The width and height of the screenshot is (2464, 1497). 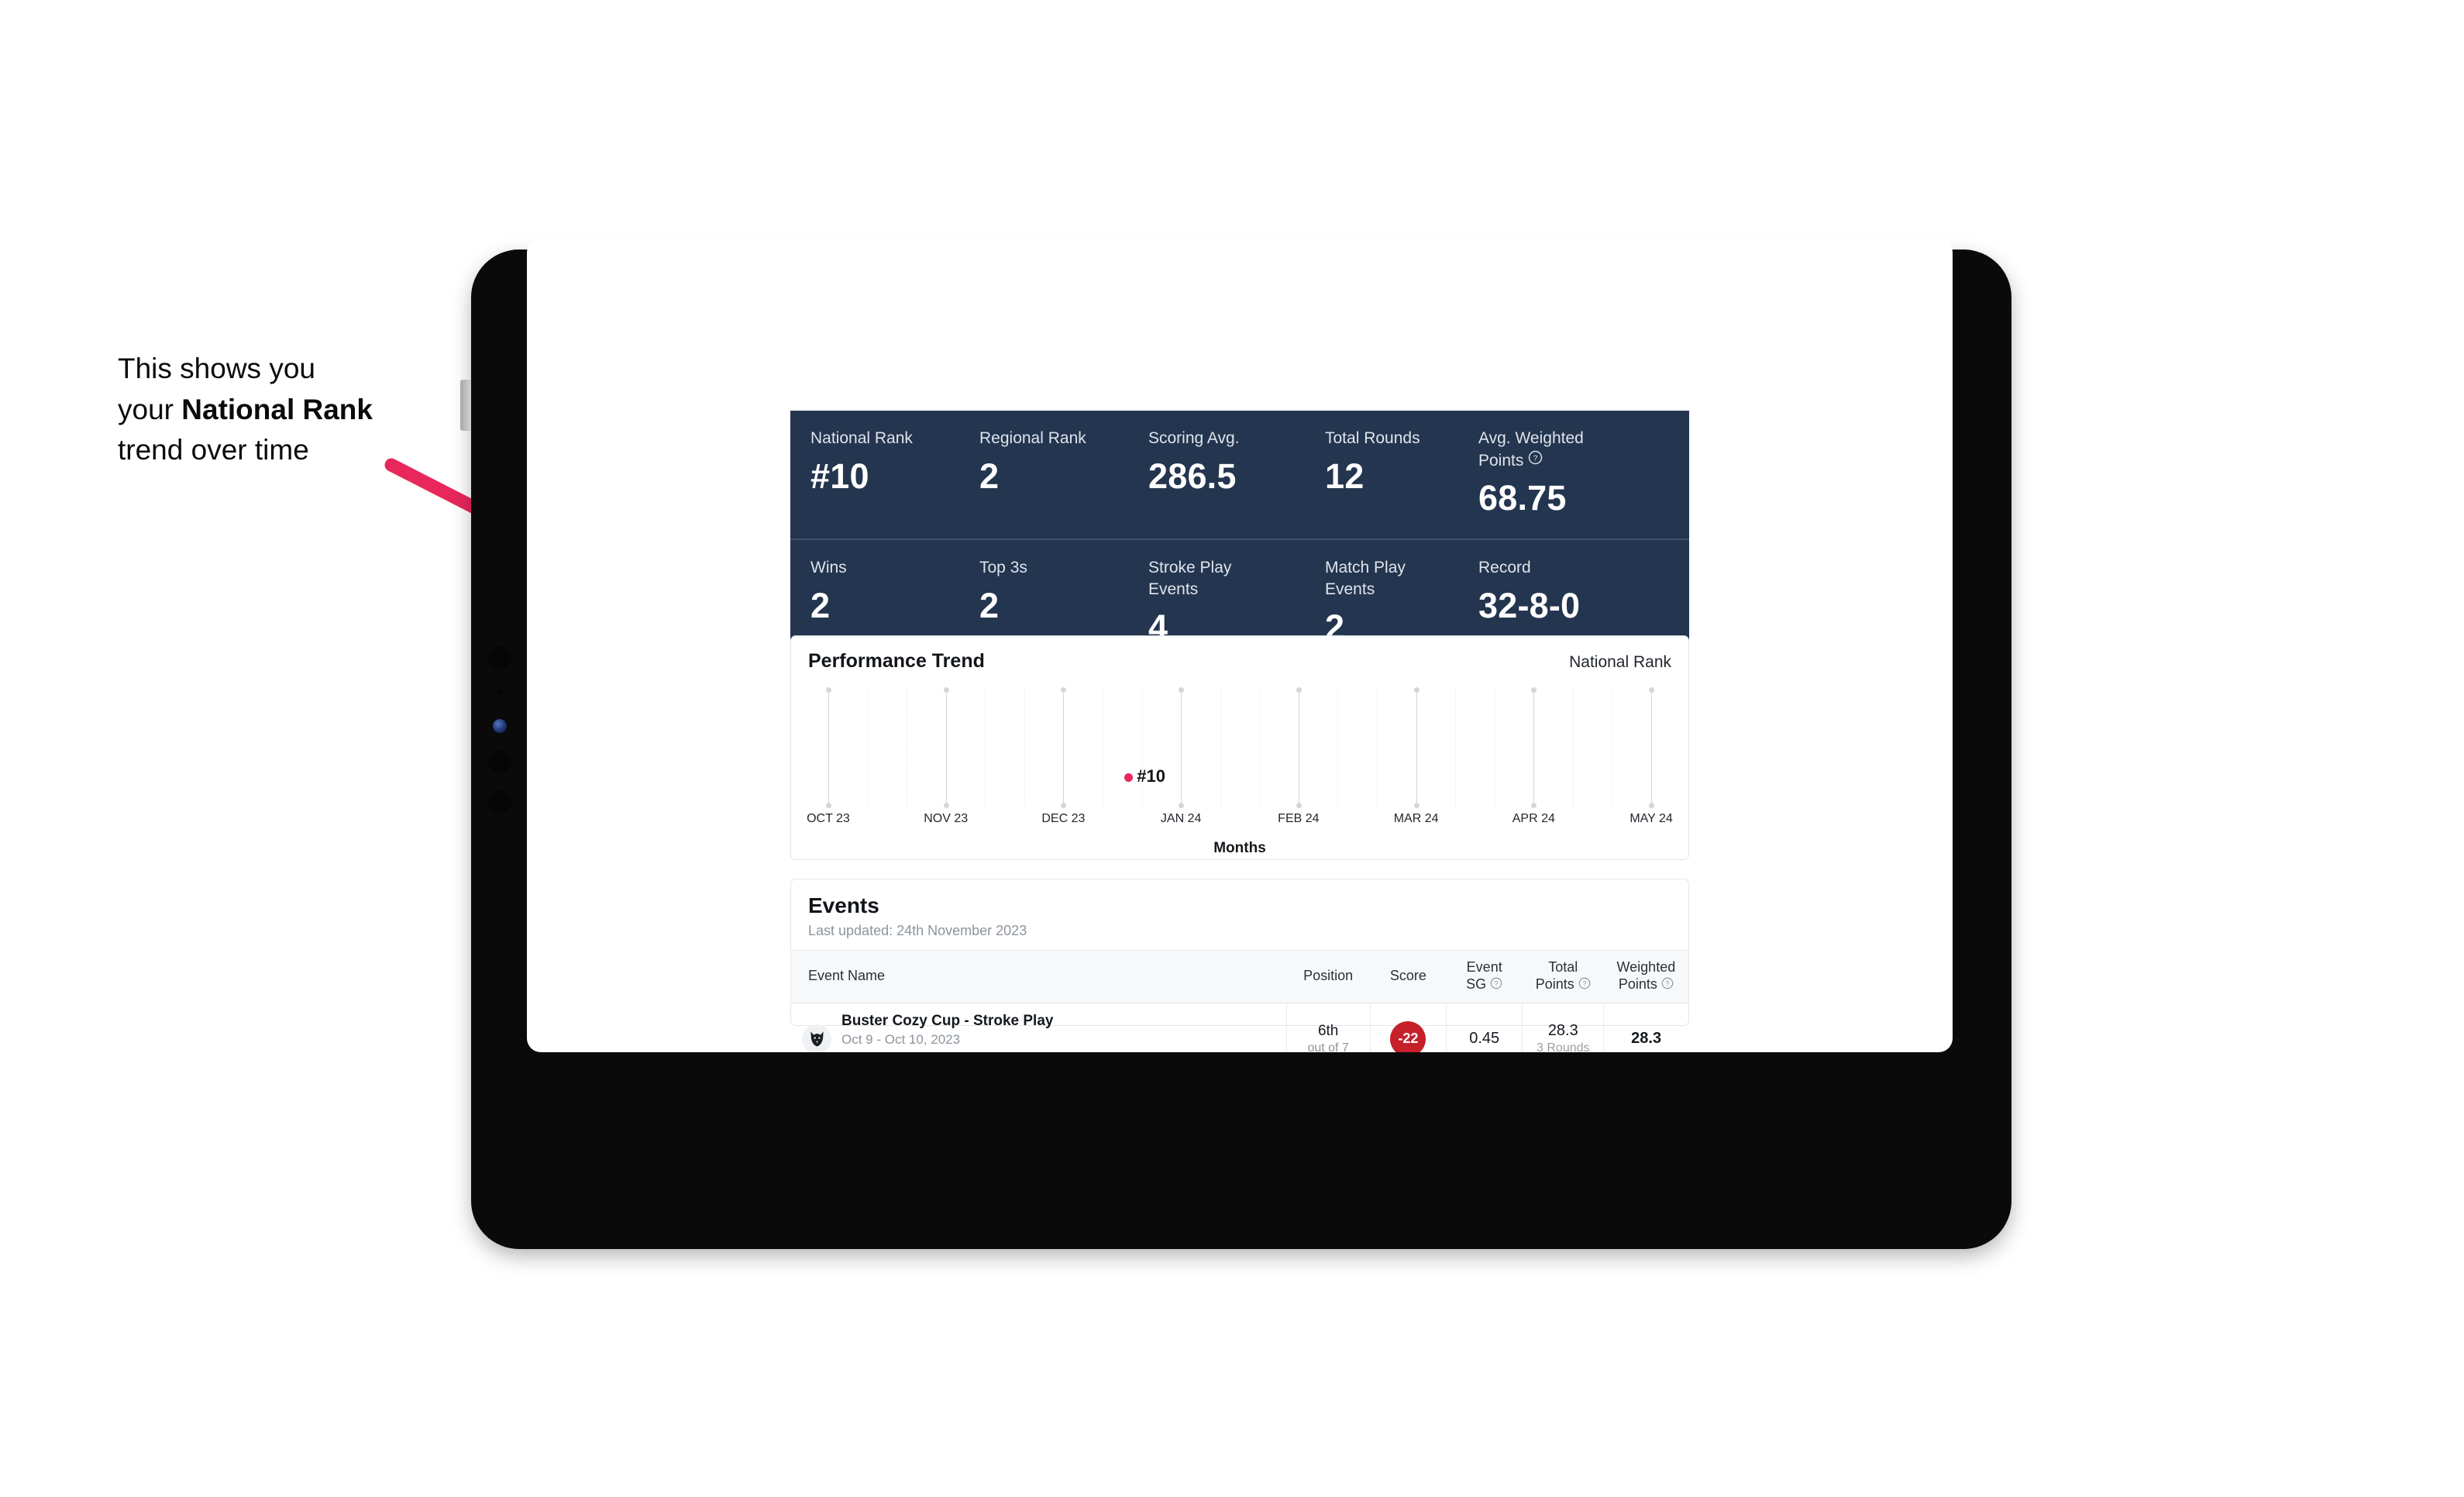 What do you see at coordinates (1039, 977) in the screenshot?
I see `column-header-event-name: Event Name` at bounding box center [1039, 977].